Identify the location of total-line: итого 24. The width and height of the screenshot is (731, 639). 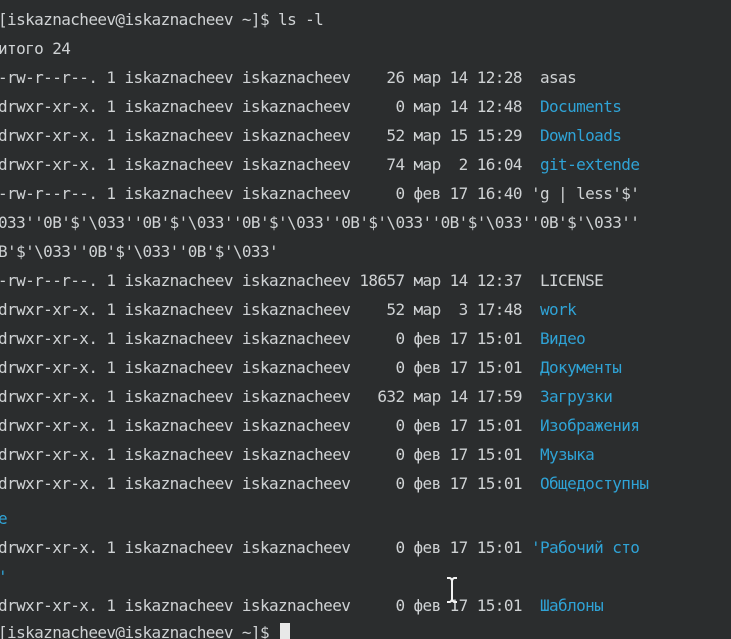
(35, 48).